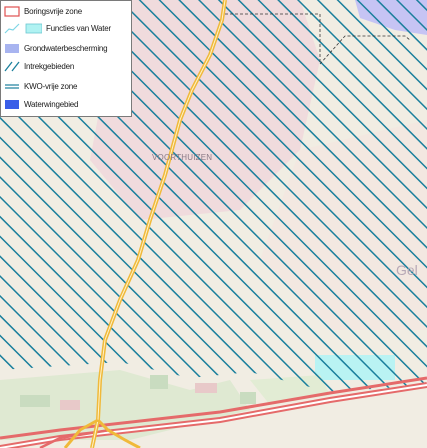 The image size is (427, 448). Describe the element at coordinates (49, 66) in the screenshot. I see `legend-label: Intrekgebieden` at that location.